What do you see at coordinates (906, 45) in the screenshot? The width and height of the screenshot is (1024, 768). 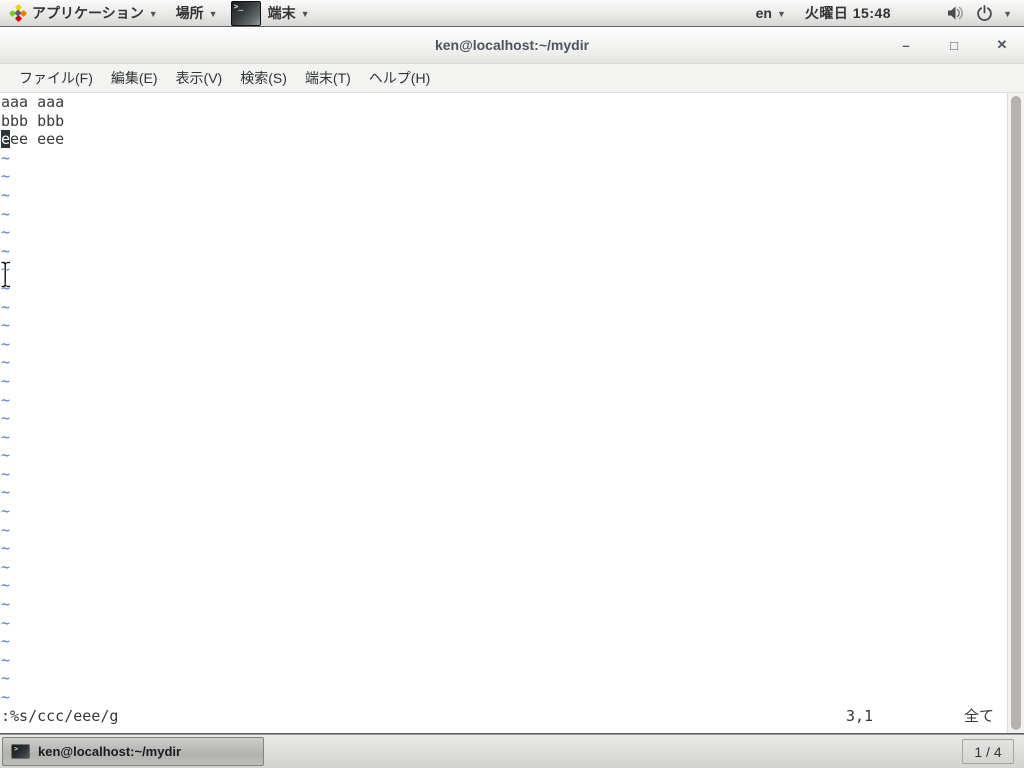 I see `minimize-button: –` at bounding box center [906, 45].